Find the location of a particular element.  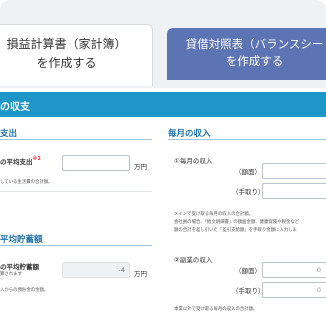

section-band-title: の収支 is located at coordinates (15, 107).